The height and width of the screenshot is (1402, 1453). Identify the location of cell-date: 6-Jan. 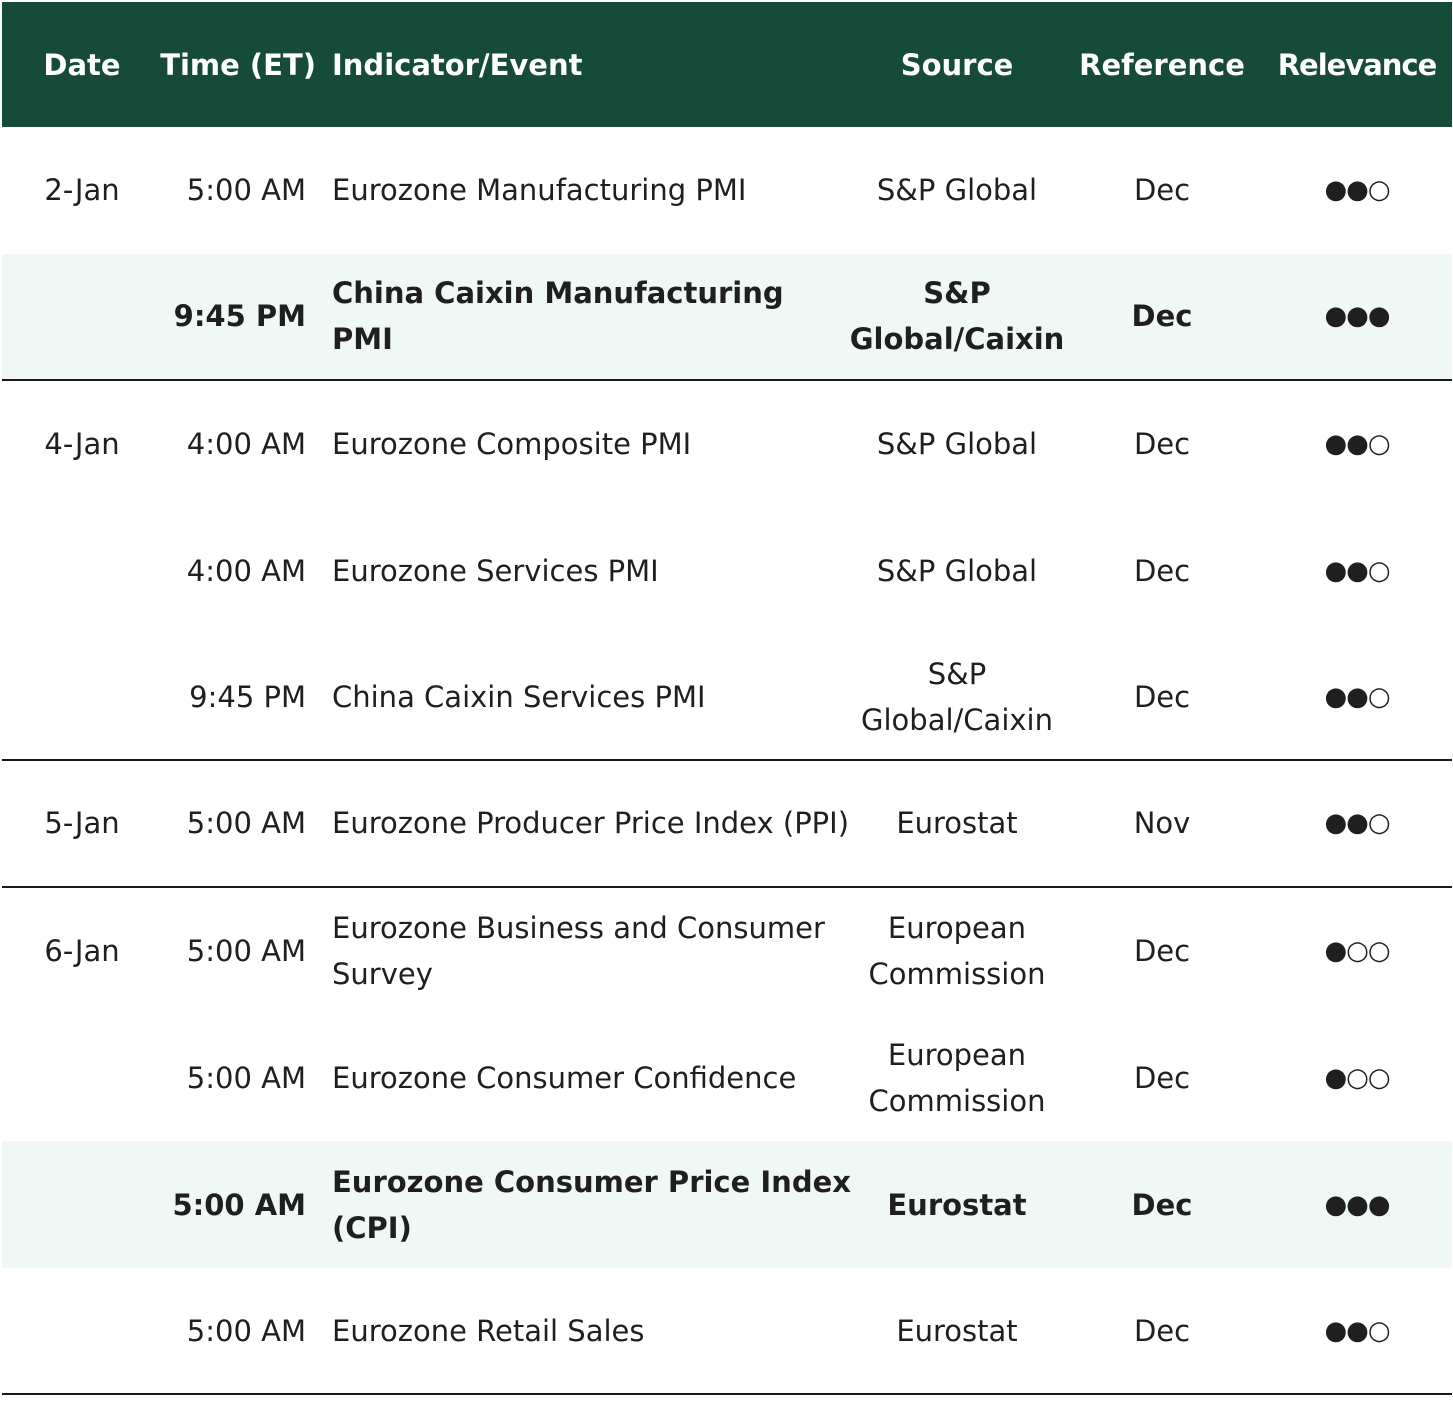
(82, 951).